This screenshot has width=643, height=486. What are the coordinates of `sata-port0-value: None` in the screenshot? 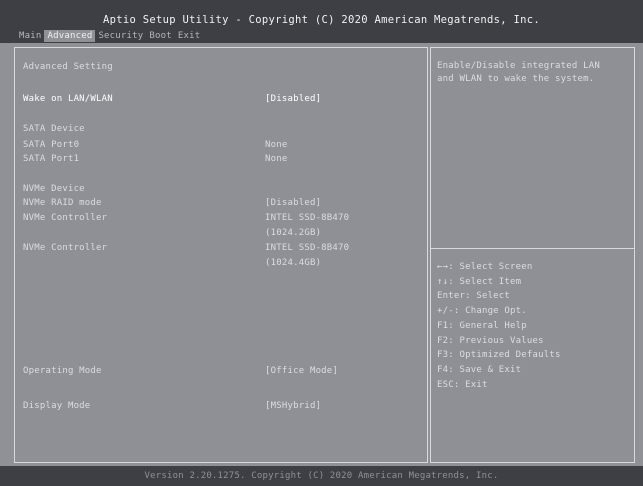 It's located at (276, 145).